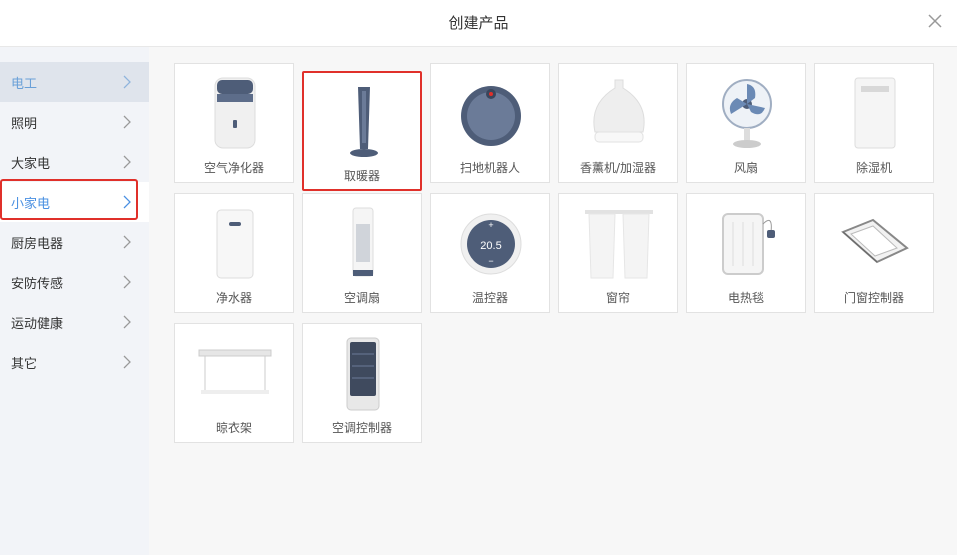 The height and width of the screenshot is (555, 957). What do you see at coordinates (233, 168) in the screenshot?
I see `product-name: 空气净化器` at bounding box center [233, 168].